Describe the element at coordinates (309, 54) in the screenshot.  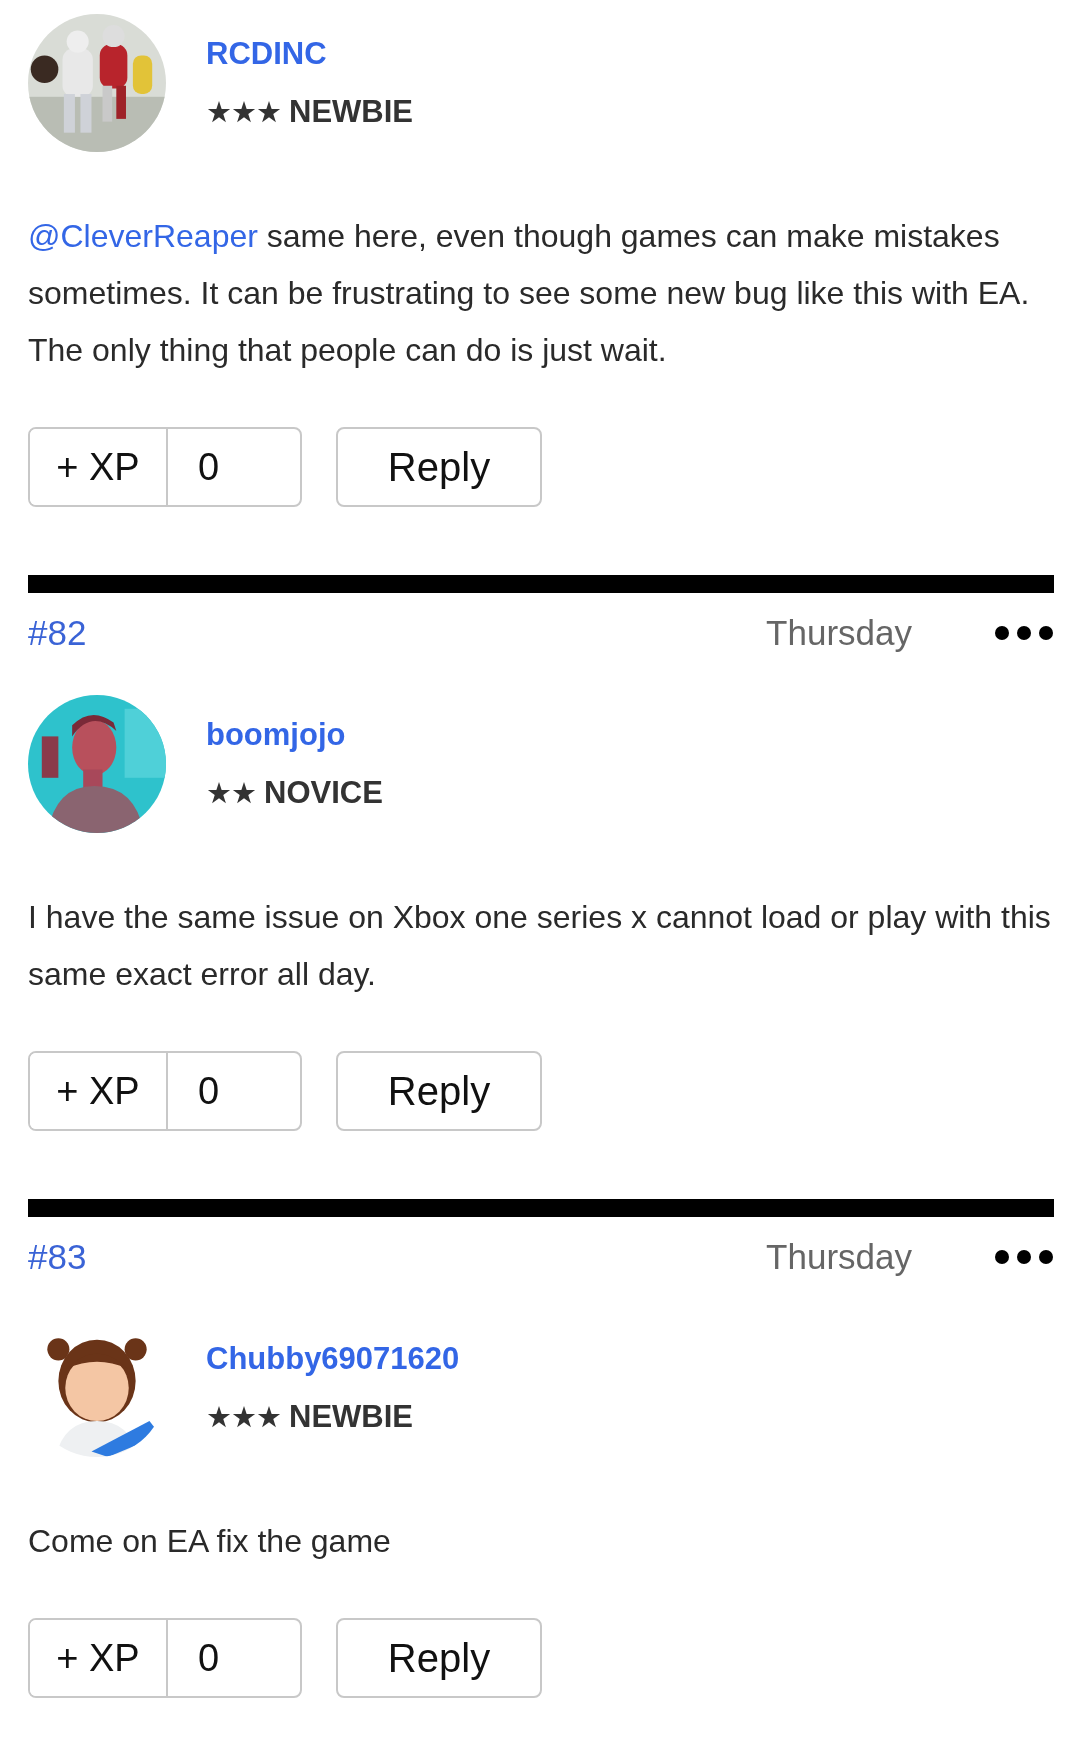
I see `username: RCDINC` at that location.